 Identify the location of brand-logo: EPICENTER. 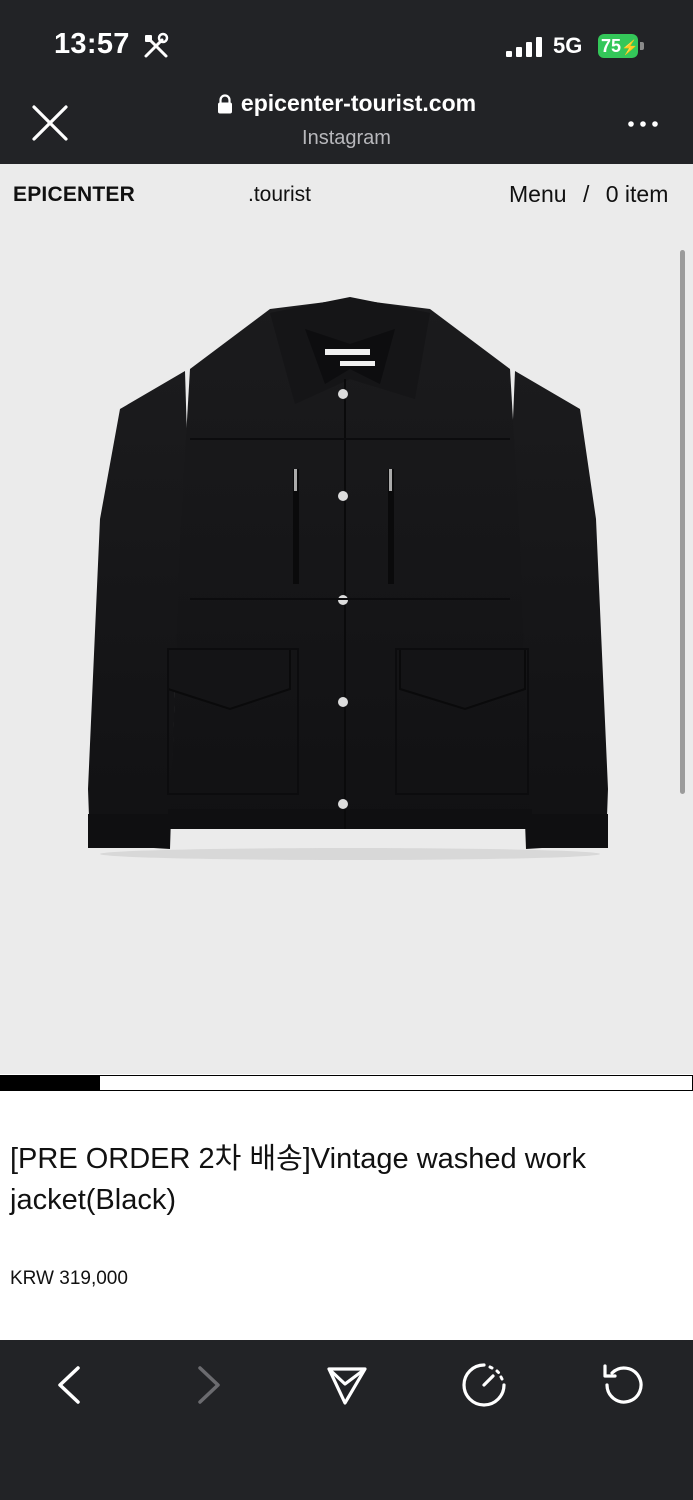
(74, 195).